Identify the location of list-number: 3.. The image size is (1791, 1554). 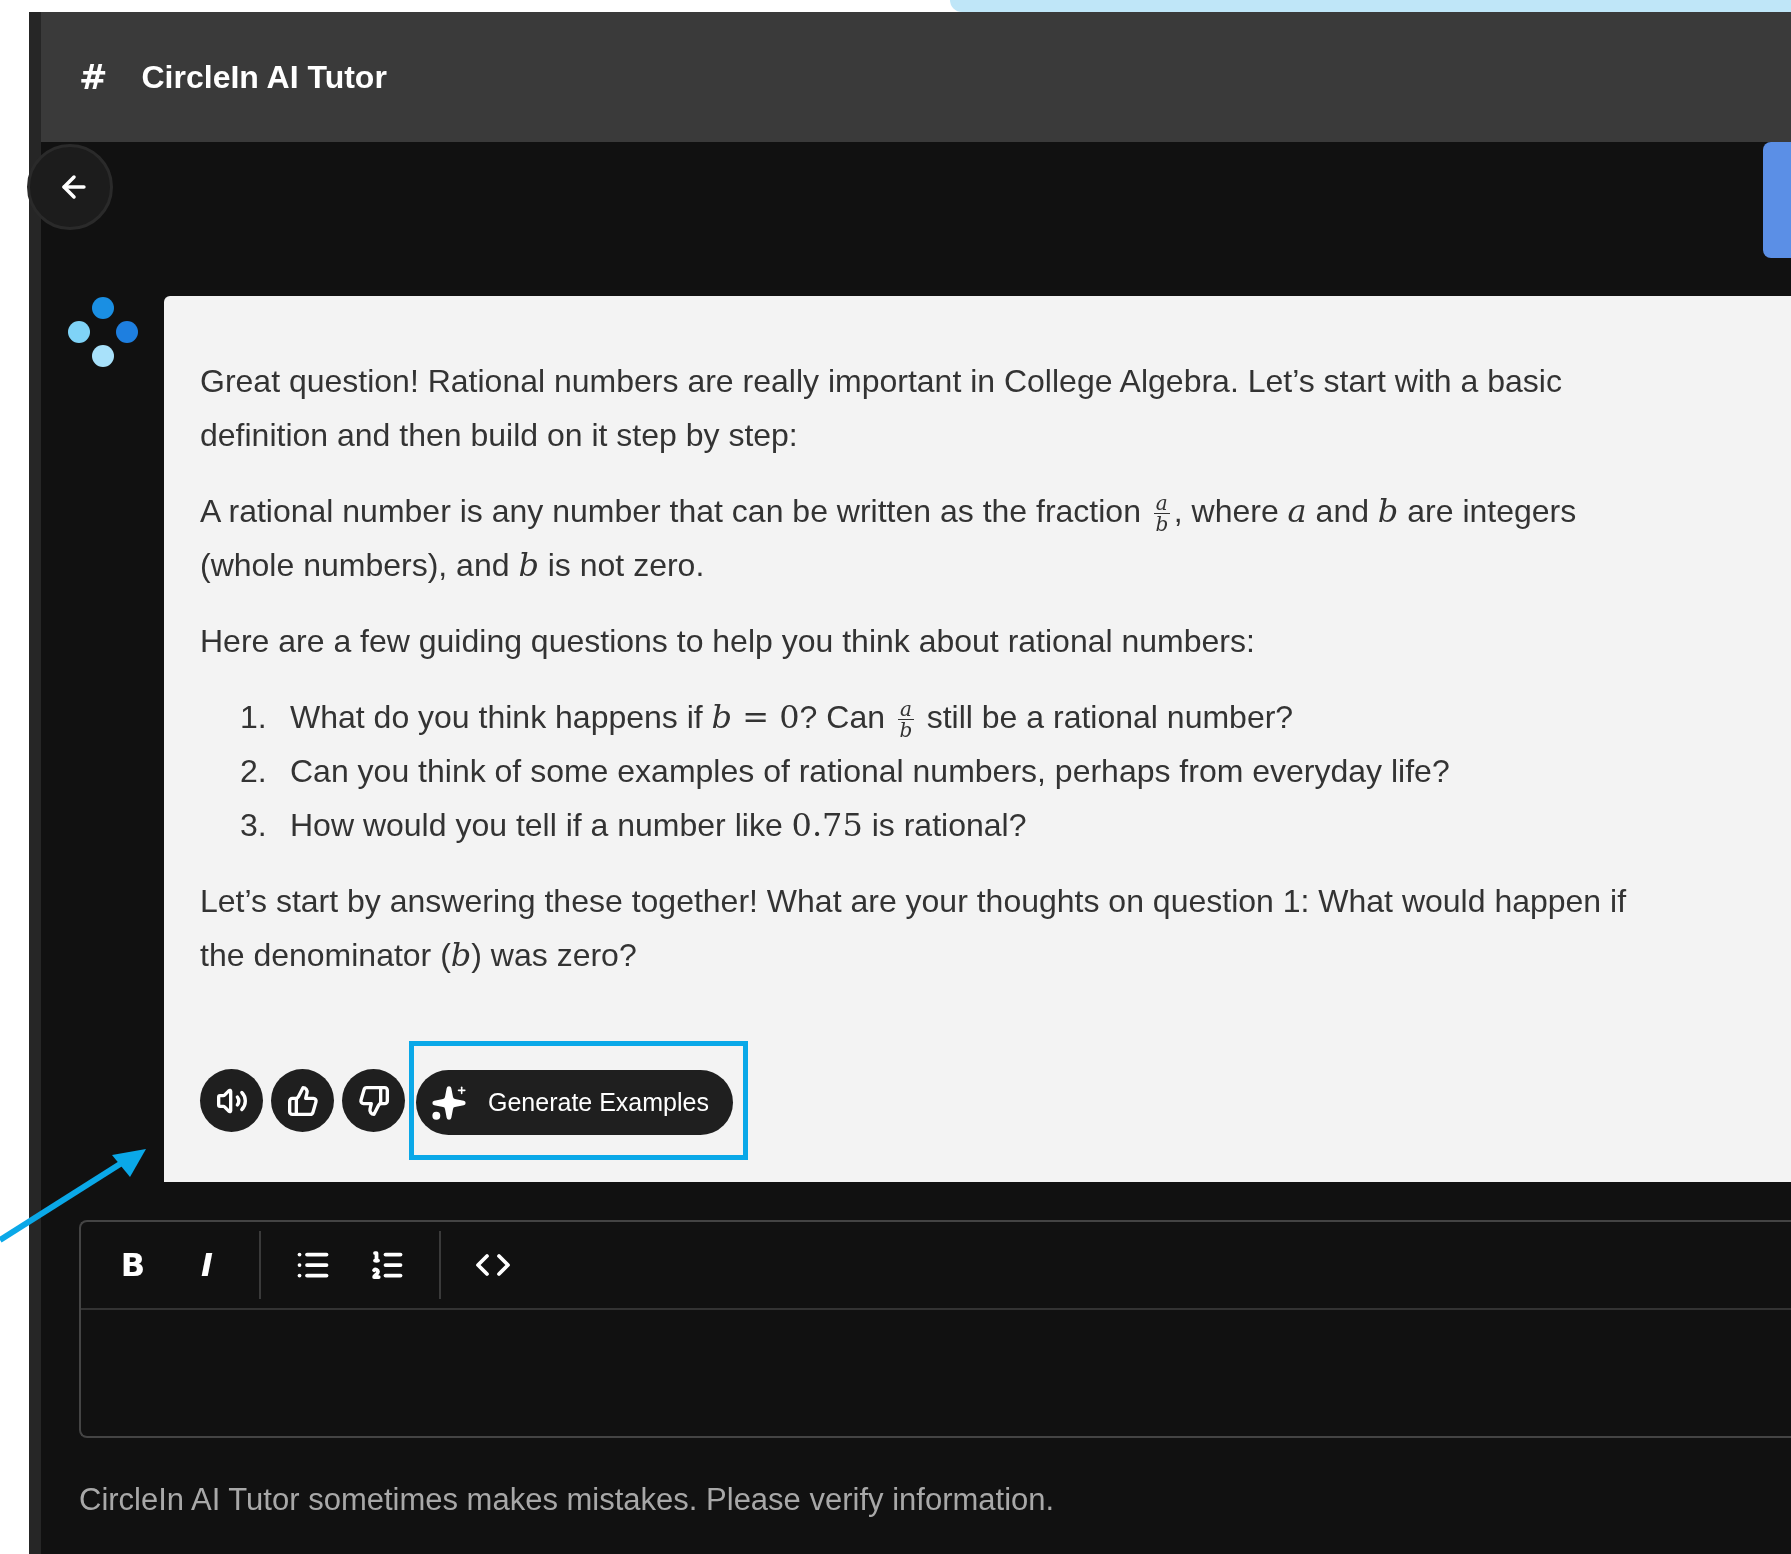
(254, 825).